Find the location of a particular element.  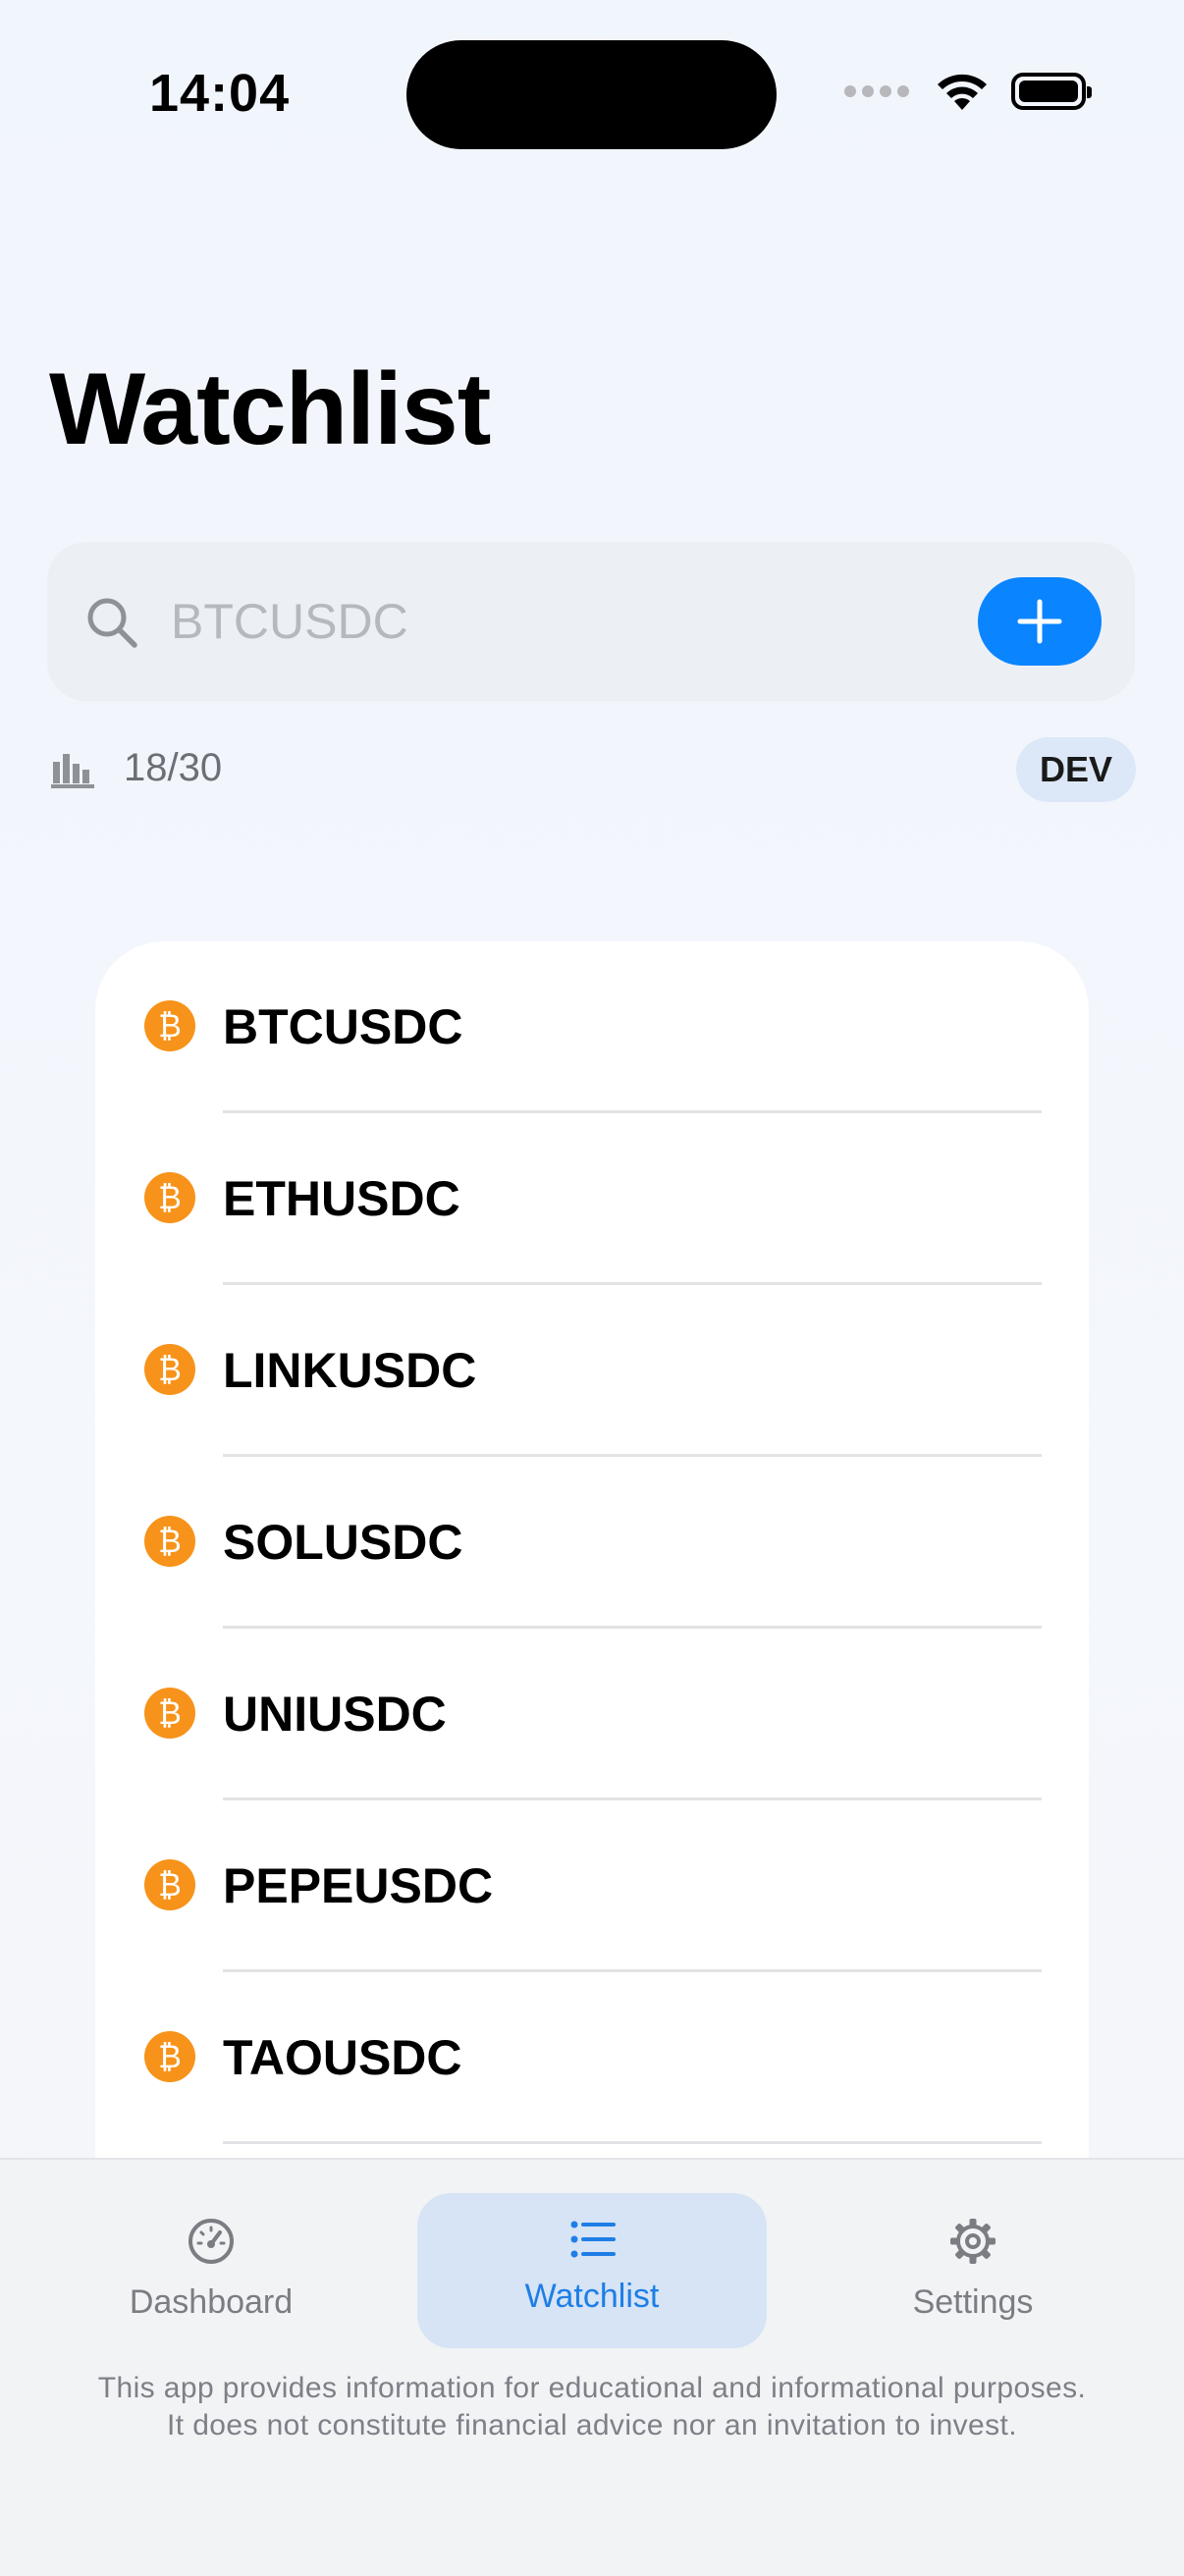

list-icon is located at coordinates (593, 2239).